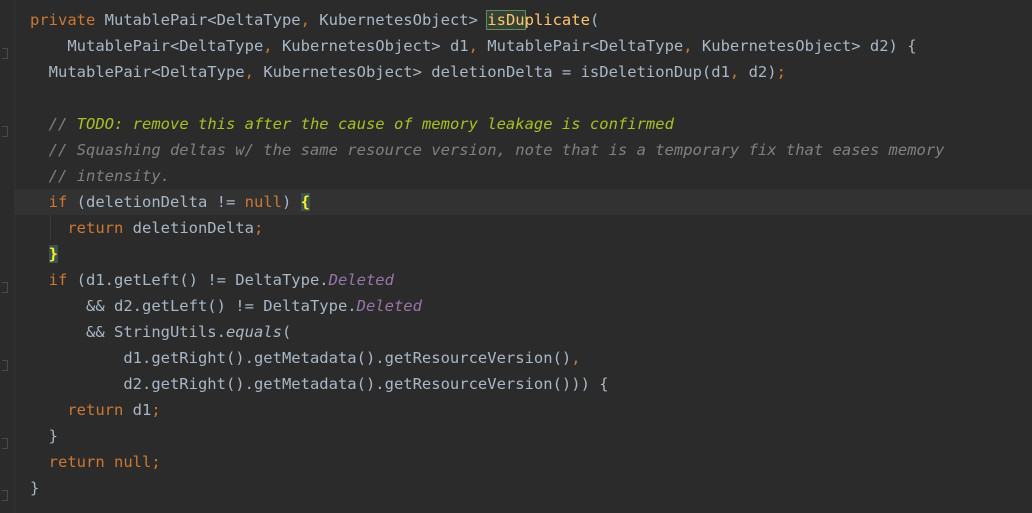  I want to click on code-line-text: // intensity., so click(100, 176).